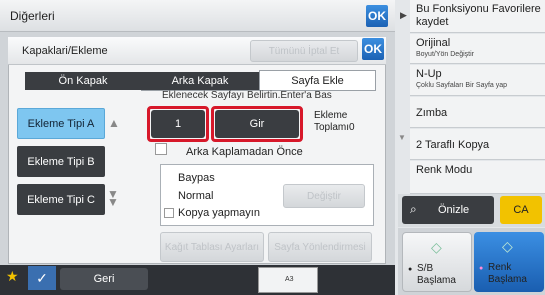 The height and width of the screenshot is (295, 545). I want to click on favorites-item: Bu Fonksiyonu Favorilere kaydet, so click(477, 16).